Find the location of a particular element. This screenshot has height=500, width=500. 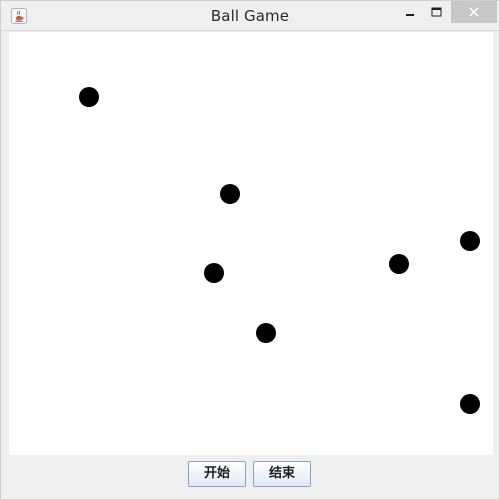

close-icon is located at coordinates (474, 12).